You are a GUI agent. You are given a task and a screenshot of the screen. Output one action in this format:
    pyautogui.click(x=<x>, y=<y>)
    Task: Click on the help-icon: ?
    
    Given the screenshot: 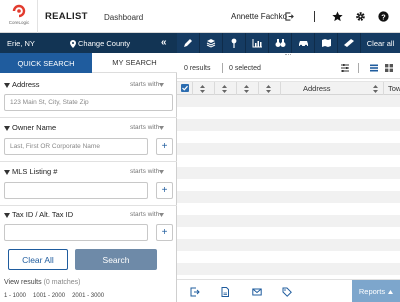 What is the action you would take?
    pyautogui.click(x=383, y=16)
    